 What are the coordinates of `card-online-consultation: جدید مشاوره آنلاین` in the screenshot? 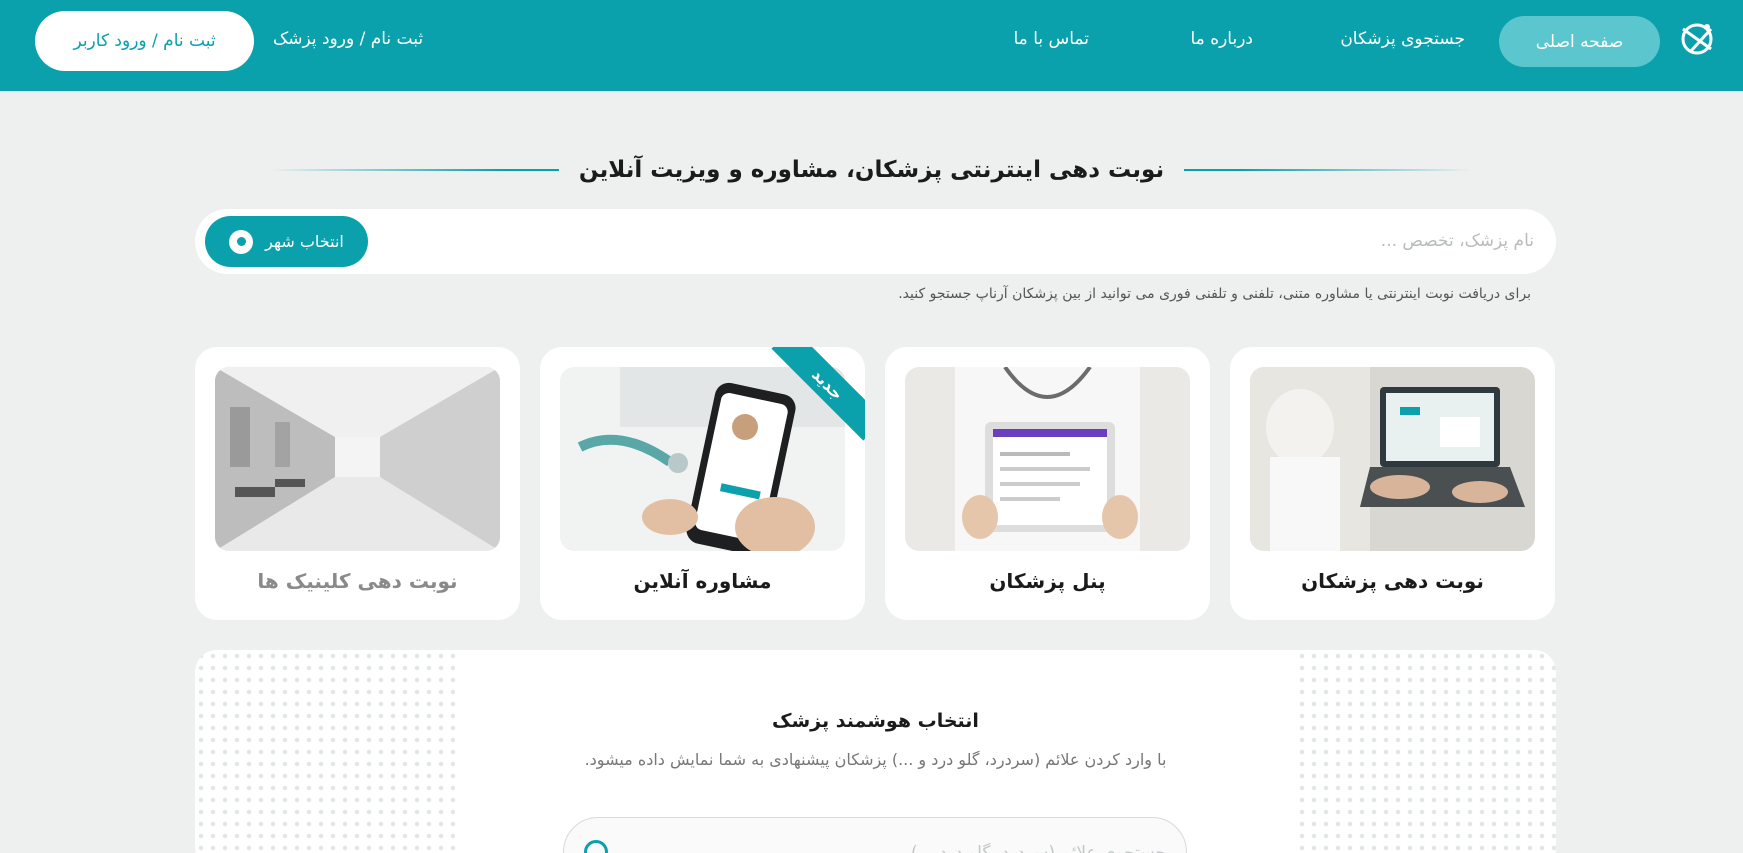 It's located at (702, 483).